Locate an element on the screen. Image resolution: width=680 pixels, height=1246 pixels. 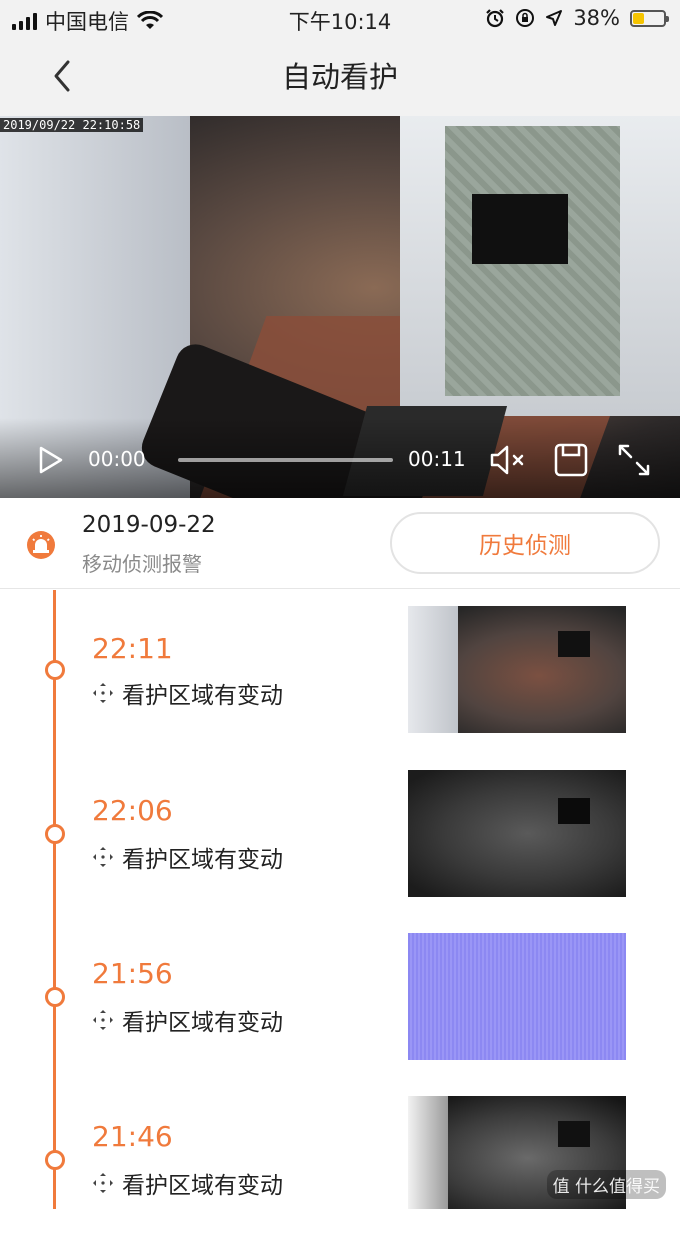
alarm-type: 移动侦测报警 is located at coordinates (142, 564).